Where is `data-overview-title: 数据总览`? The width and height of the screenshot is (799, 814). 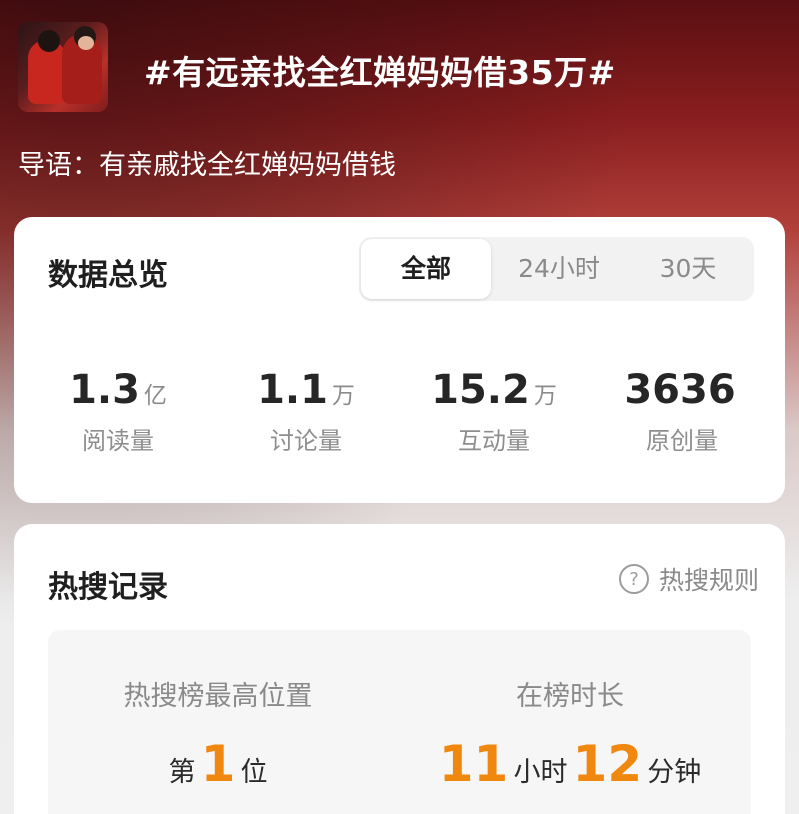
data-overview-title: 数据总览 is located at coordinates (108, 275).